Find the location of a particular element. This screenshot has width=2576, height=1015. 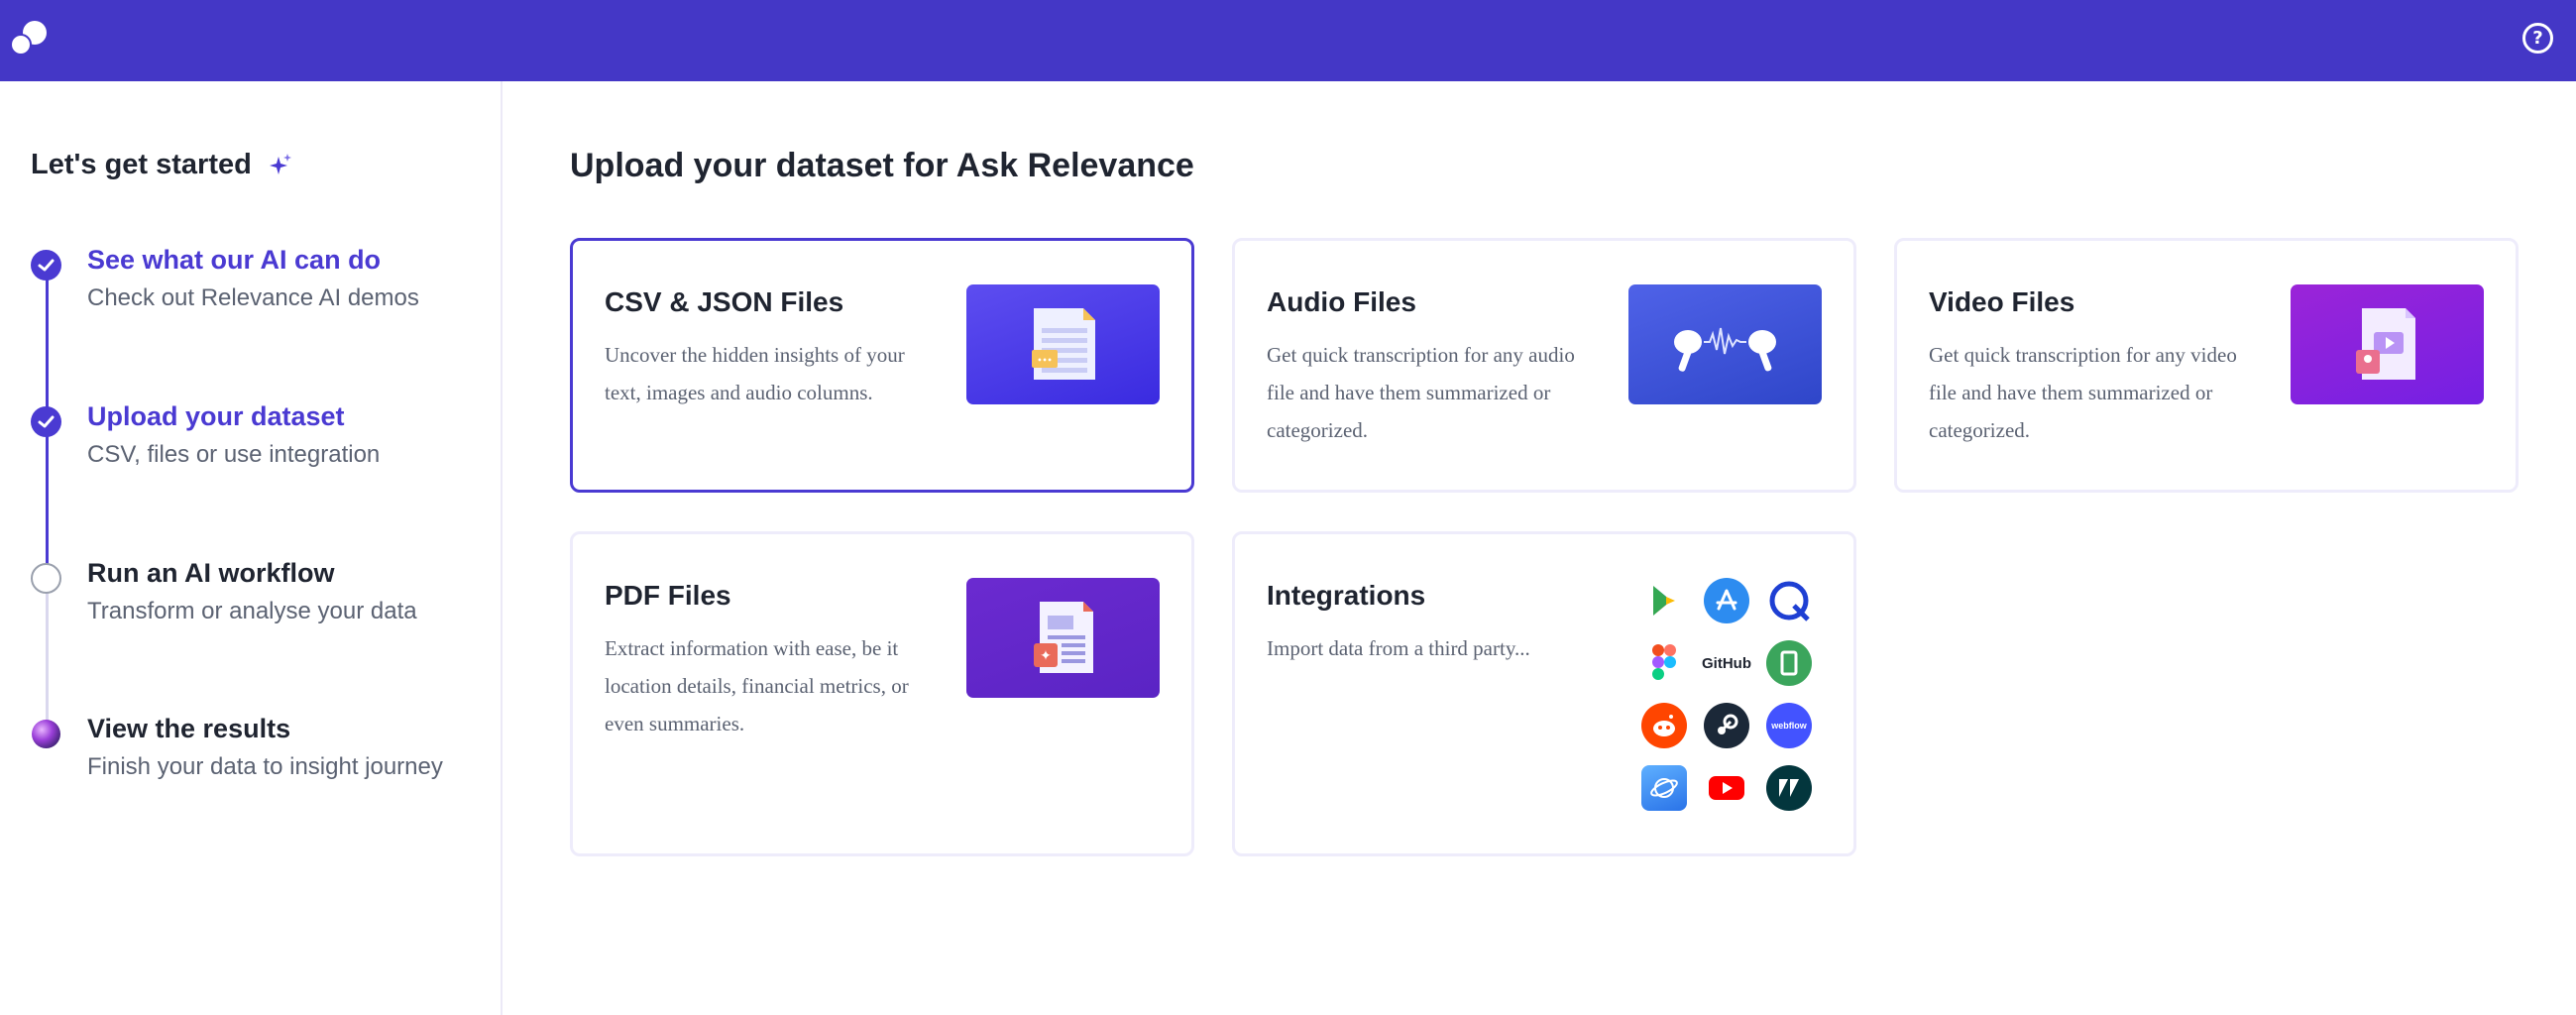

zendesk-icon is located at coordinates (1789, 788).